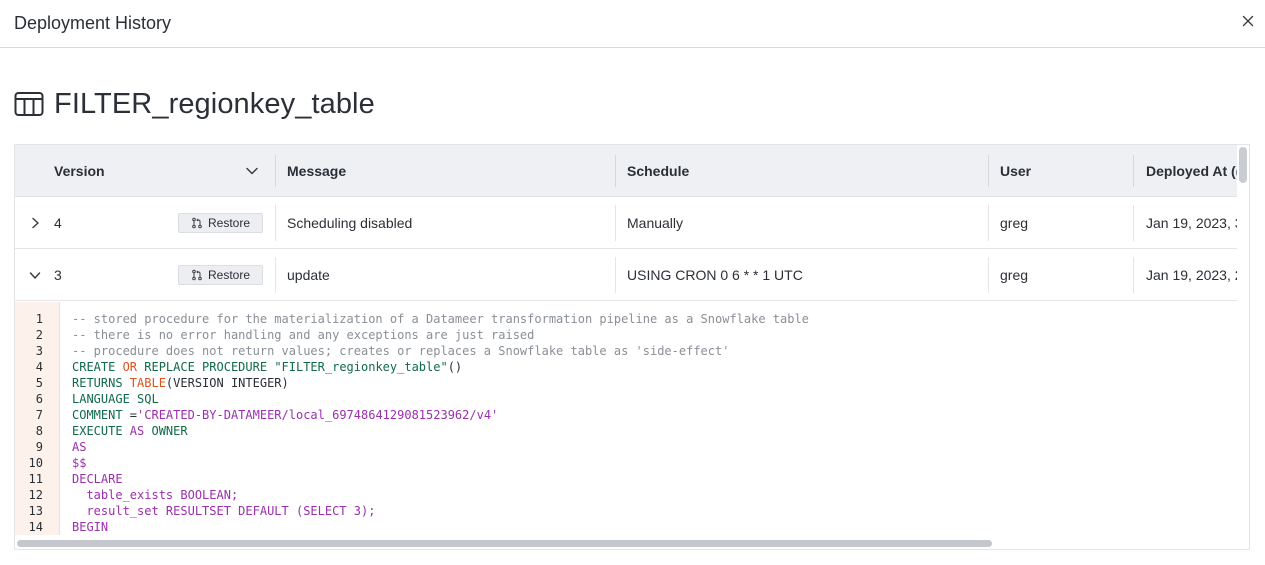  Describe the element at coordinates (35, 463) in the screenshot. I see `line-number: 10` at that location.